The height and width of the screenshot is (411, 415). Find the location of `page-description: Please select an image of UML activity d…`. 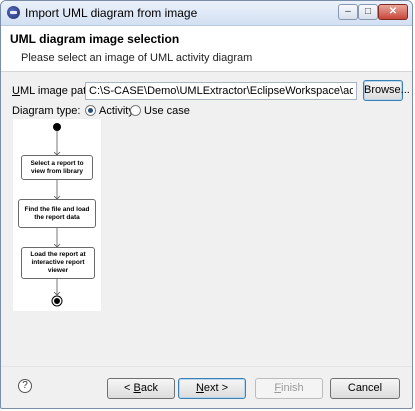

page-description: Please select an image of UML activity d… is located at coordinates (137, 58).